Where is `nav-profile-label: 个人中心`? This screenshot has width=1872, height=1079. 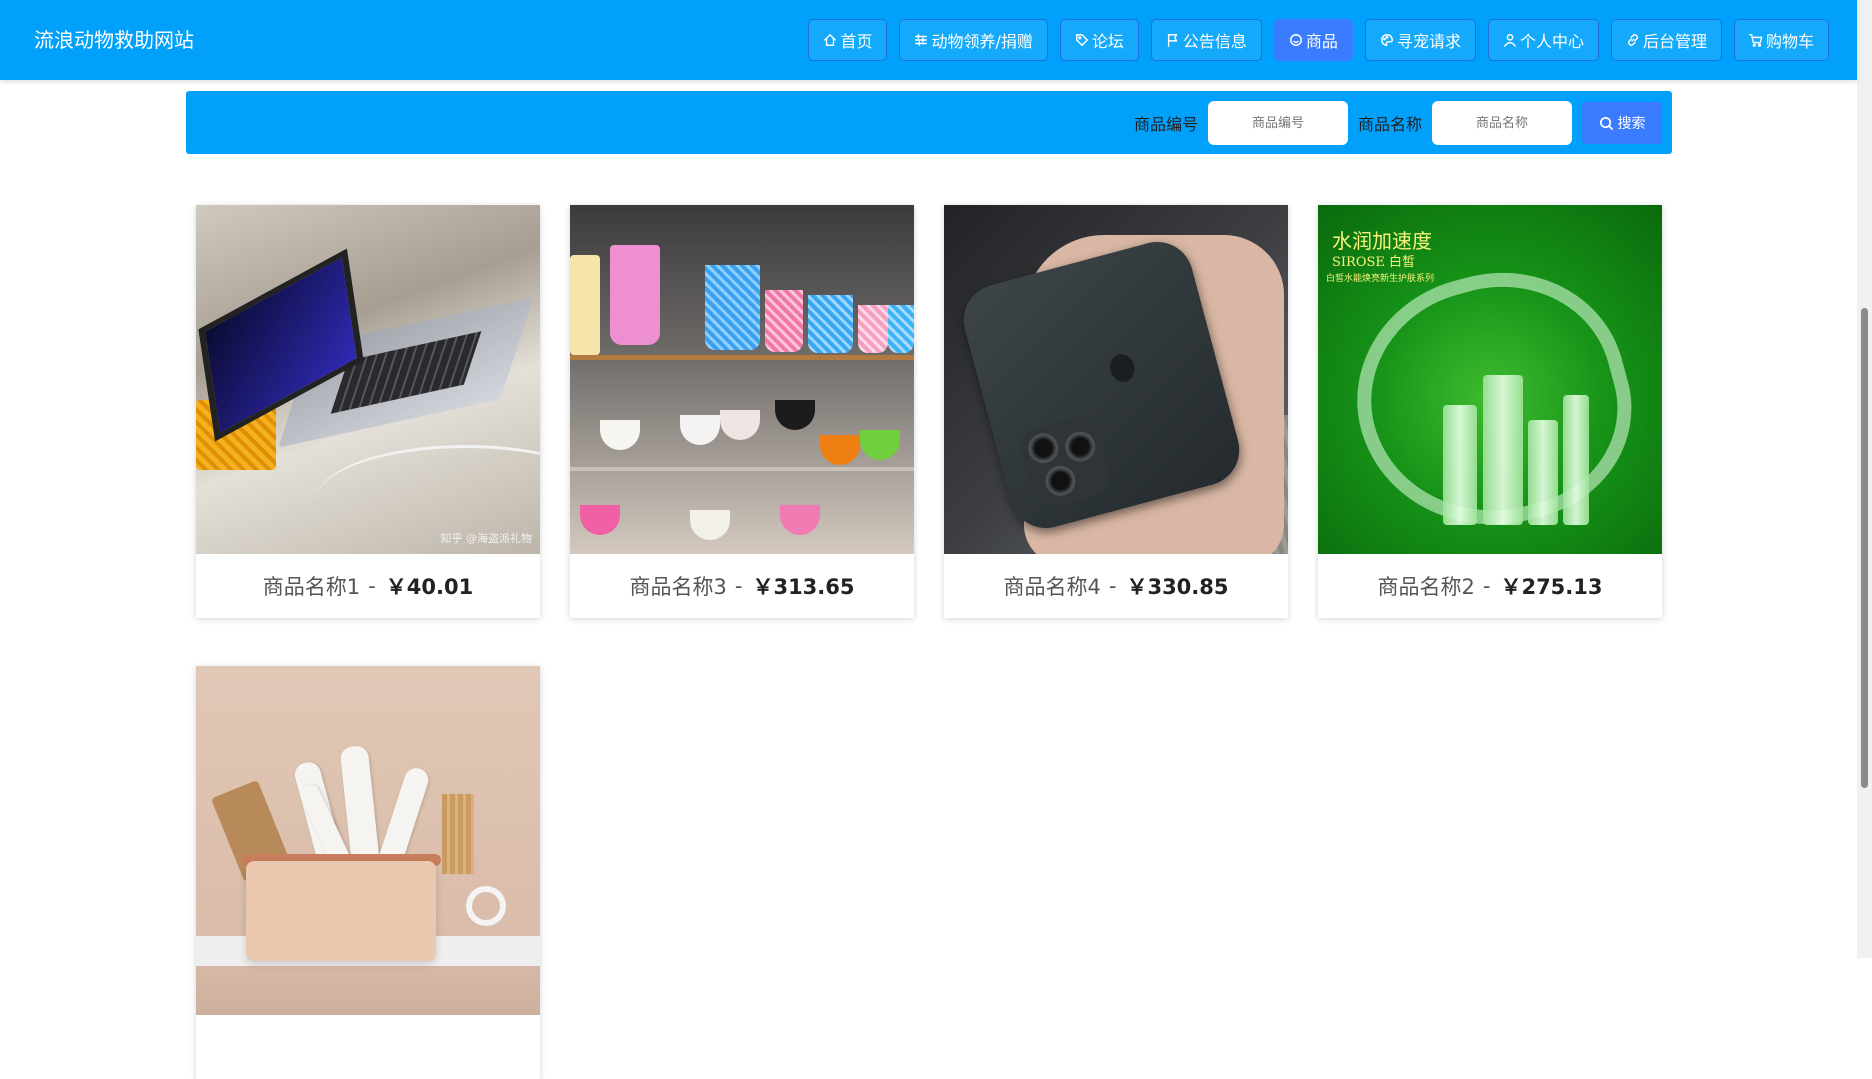 nav-profile-label: 个人中心 is located at coordinates (1551, 41).